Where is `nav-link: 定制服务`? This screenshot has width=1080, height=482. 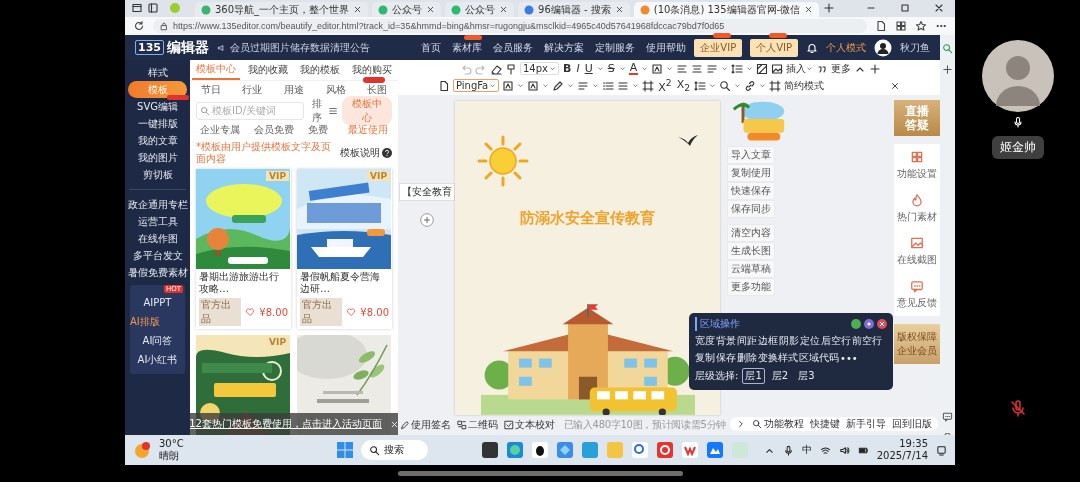 nav-link: 定制服务 is located at coordinates (615, 47).